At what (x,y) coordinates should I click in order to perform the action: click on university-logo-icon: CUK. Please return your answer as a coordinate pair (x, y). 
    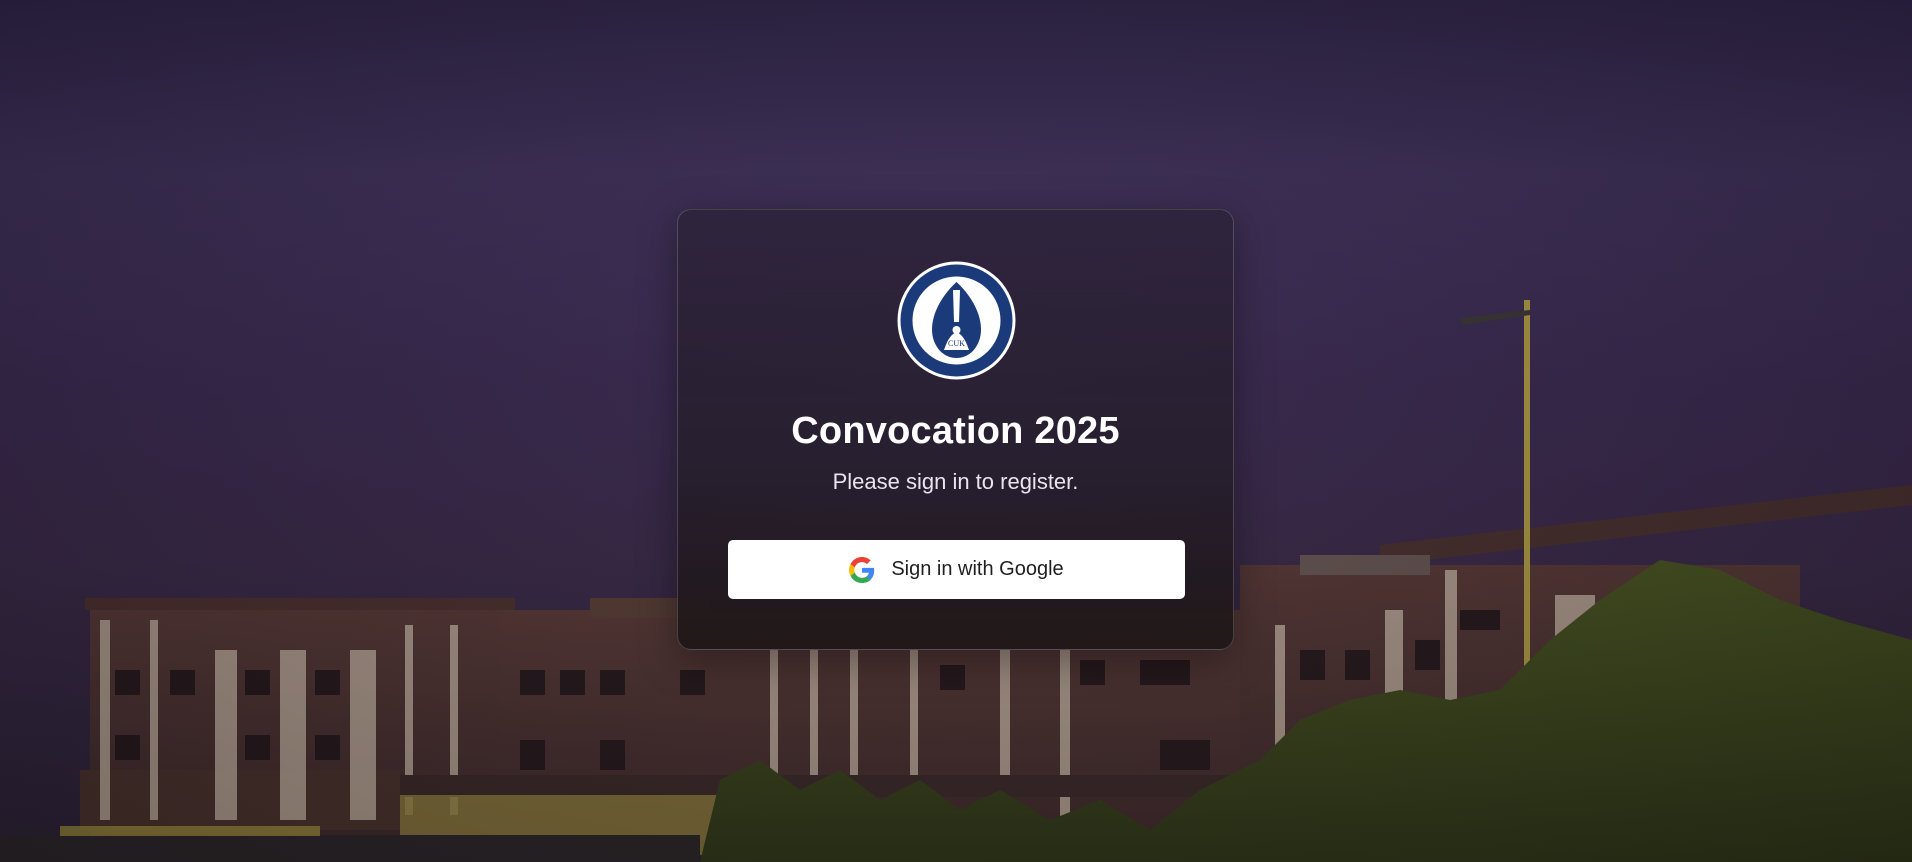
    Looking at the image, I should click on (956, 320).